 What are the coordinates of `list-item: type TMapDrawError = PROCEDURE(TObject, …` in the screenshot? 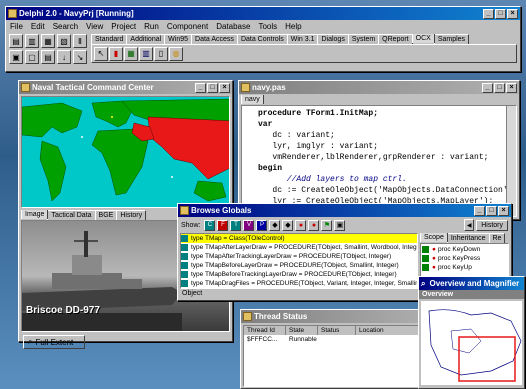 It's located at (299, 288).